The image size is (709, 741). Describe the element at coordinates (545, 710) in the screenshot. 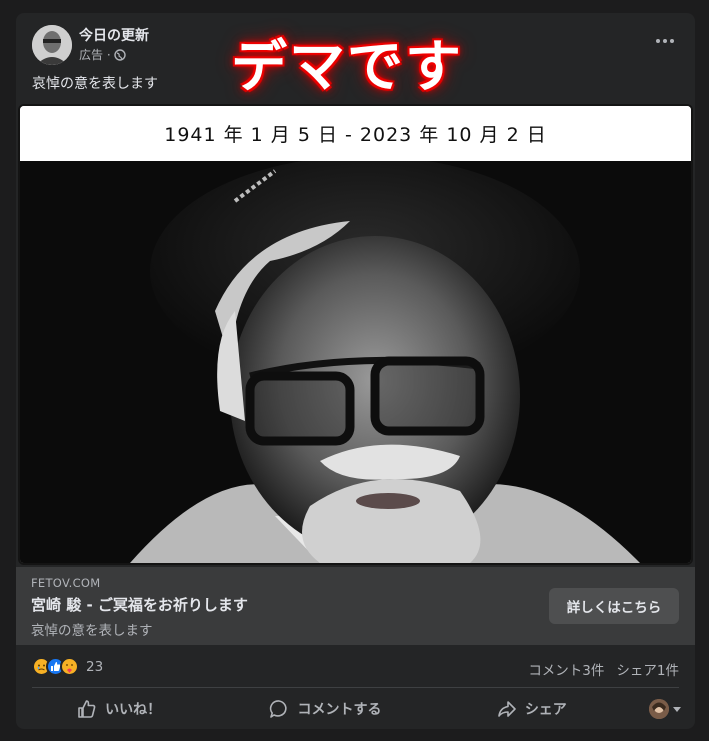

I see `share-label: シェア` at that location.